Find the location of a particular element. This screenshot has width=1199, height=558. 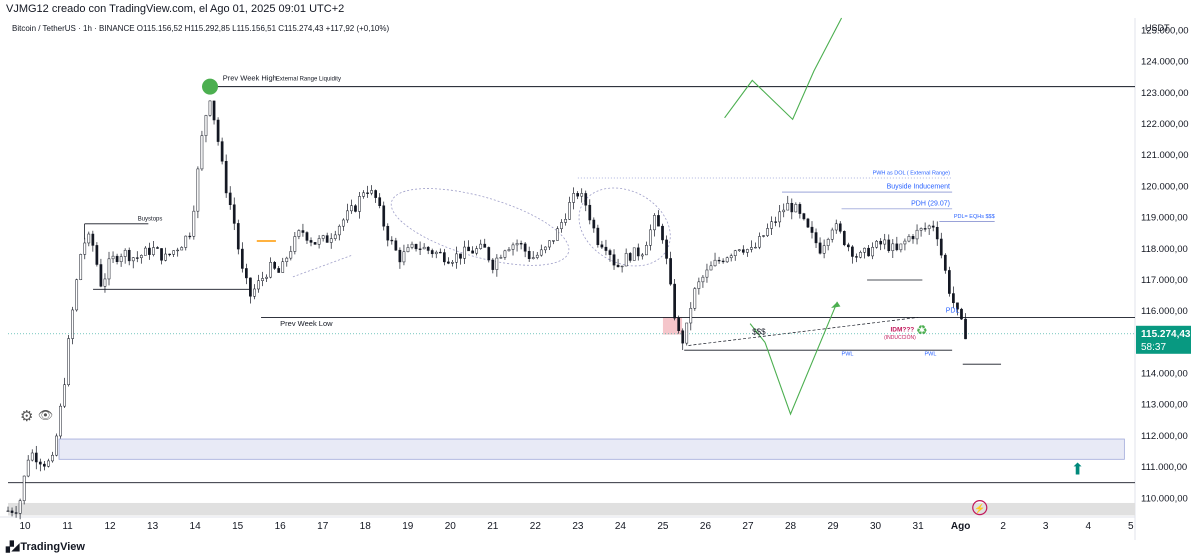

x-tick-label: 5 is located at coordinates (1131, 526).